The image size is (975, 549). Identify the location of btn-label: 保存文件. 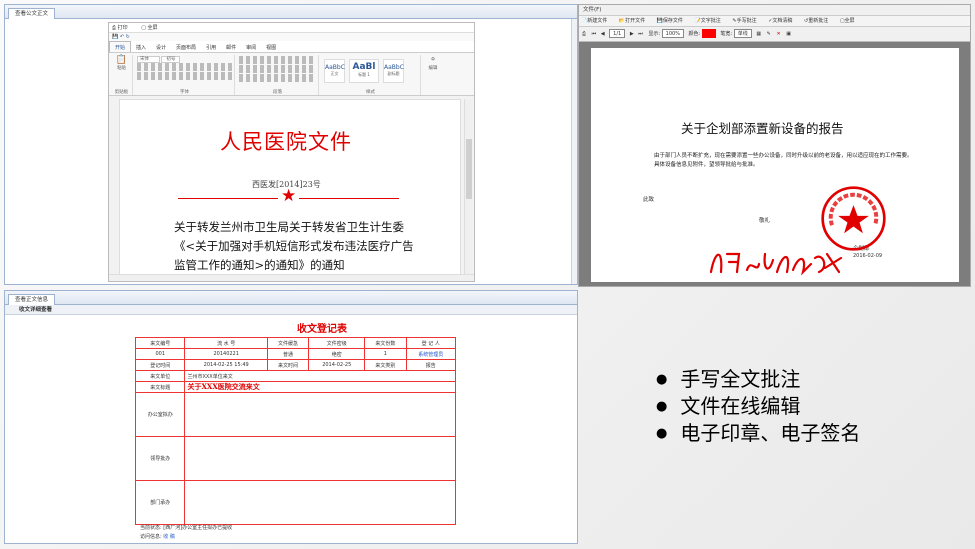
(672, 21).